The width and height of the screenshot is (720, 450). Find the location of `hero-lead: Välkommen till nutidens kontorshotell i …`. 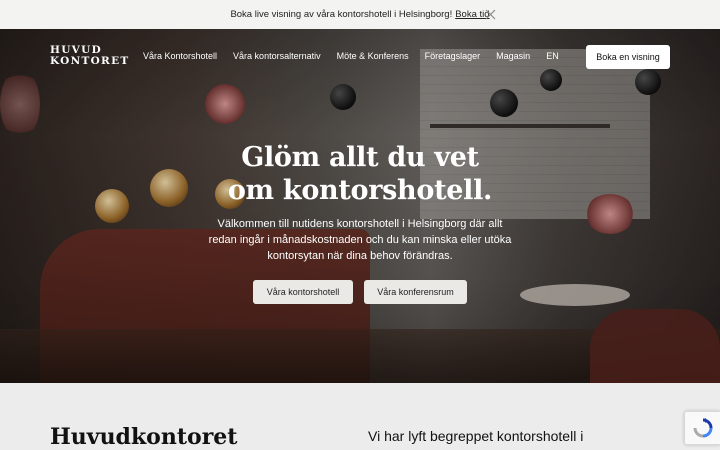

hero-lead: Välkommen till nutidens kontorshotell i … is located at coordinates (360, 240).